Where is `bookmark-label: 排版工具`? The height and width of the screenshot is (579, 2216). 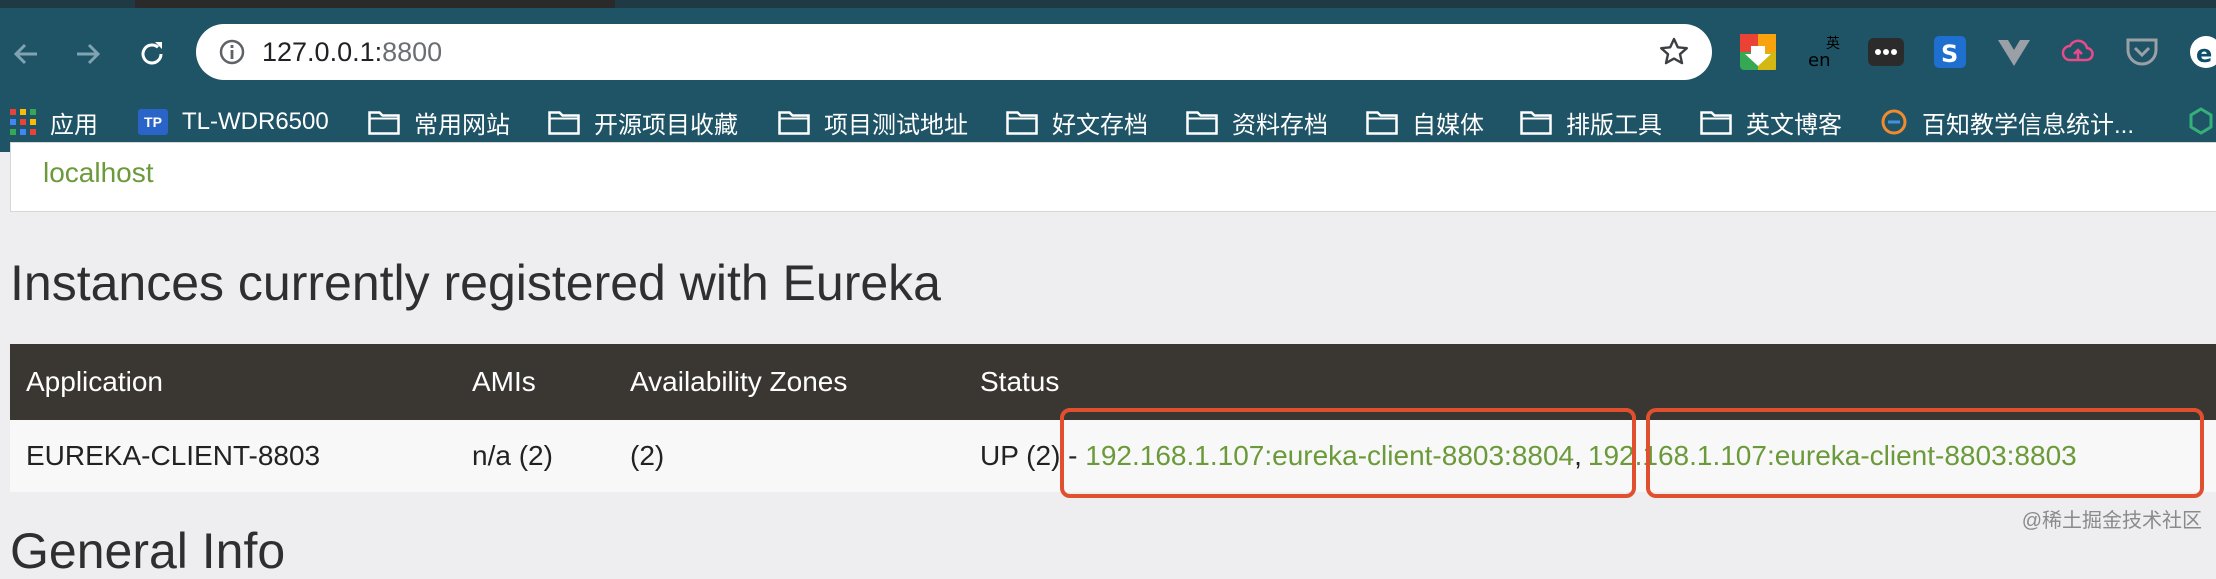 bookmark-label: 排版工具 is located at coordinates (1614, 125).